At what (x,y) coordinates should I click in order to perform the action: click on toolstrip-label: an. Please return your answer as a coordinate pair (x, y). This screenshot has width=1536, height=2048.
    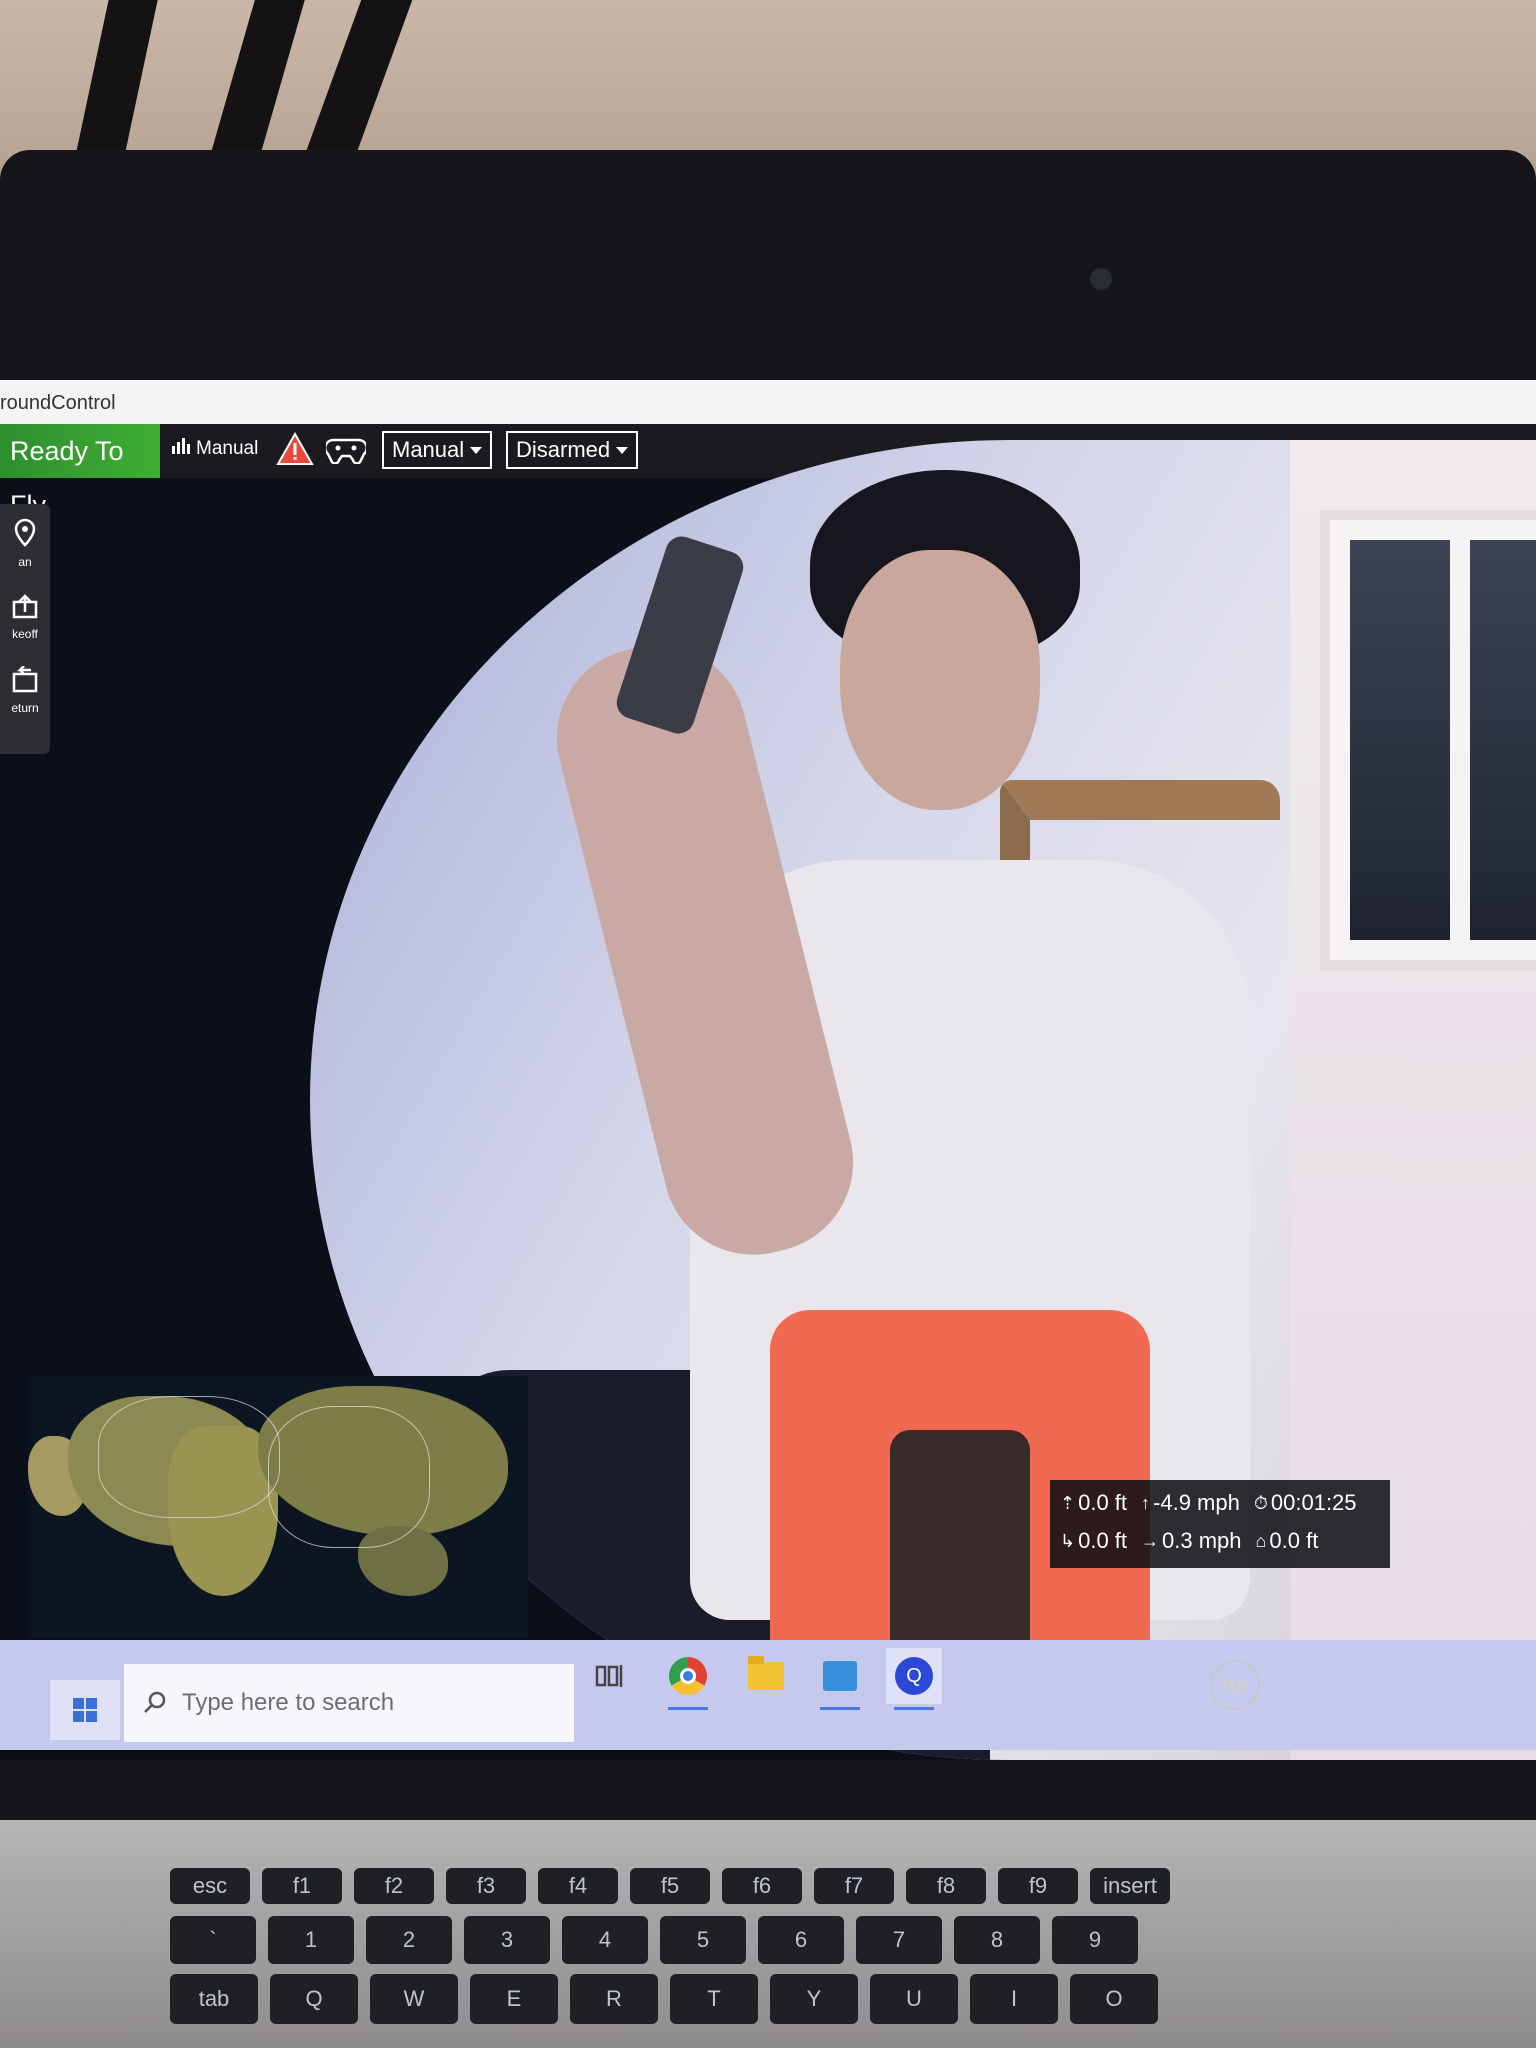
    Looking at the image, I should click on (25, 562).